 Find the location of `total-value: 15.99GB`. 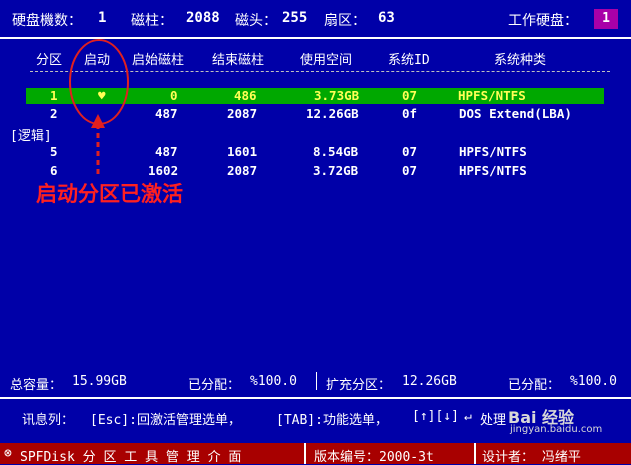

total-value: 15.99GB is located at coordinates (99, 381).